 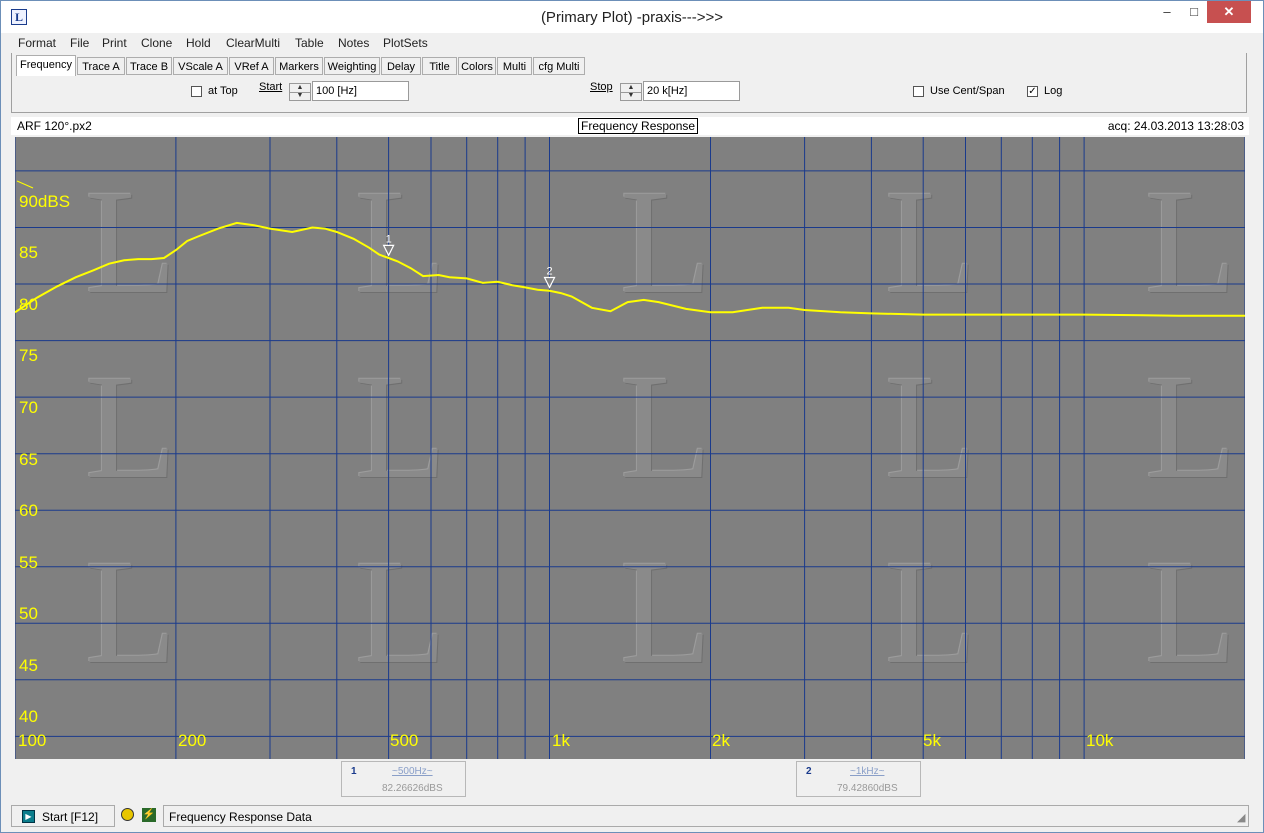 I want to click on tab-trace-a: Trace A, so click(x=101, y=66).